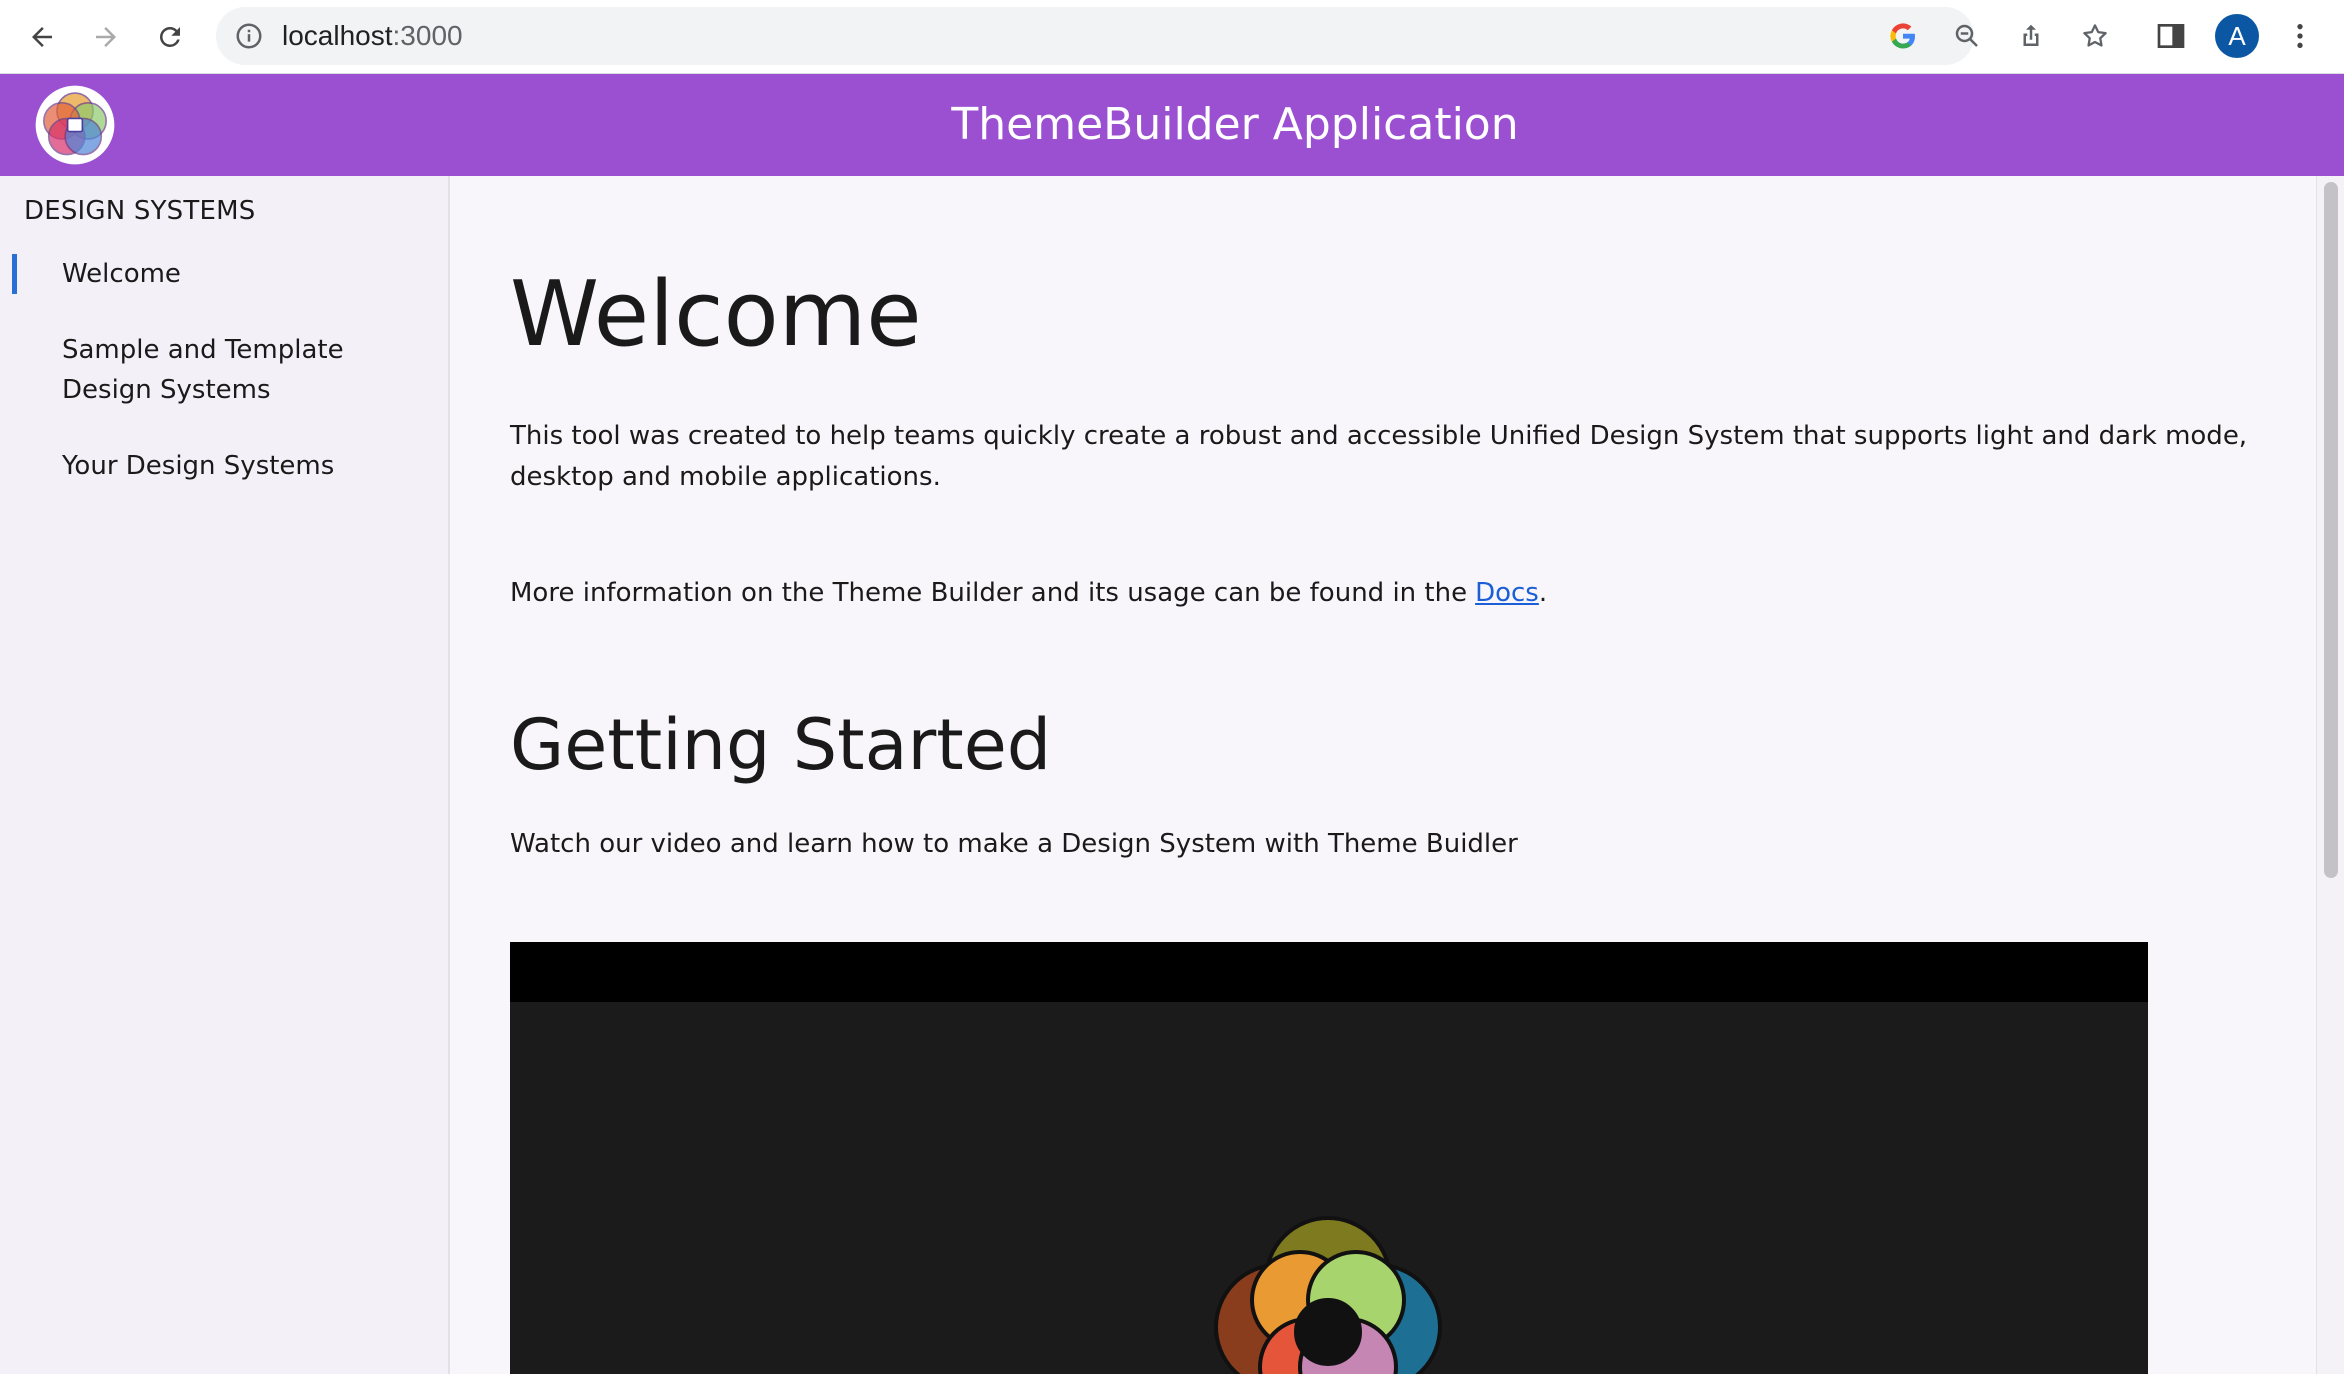  Describe the element at coordinates (2095, 36) in the screenshot. I see `star-icon` at that location.